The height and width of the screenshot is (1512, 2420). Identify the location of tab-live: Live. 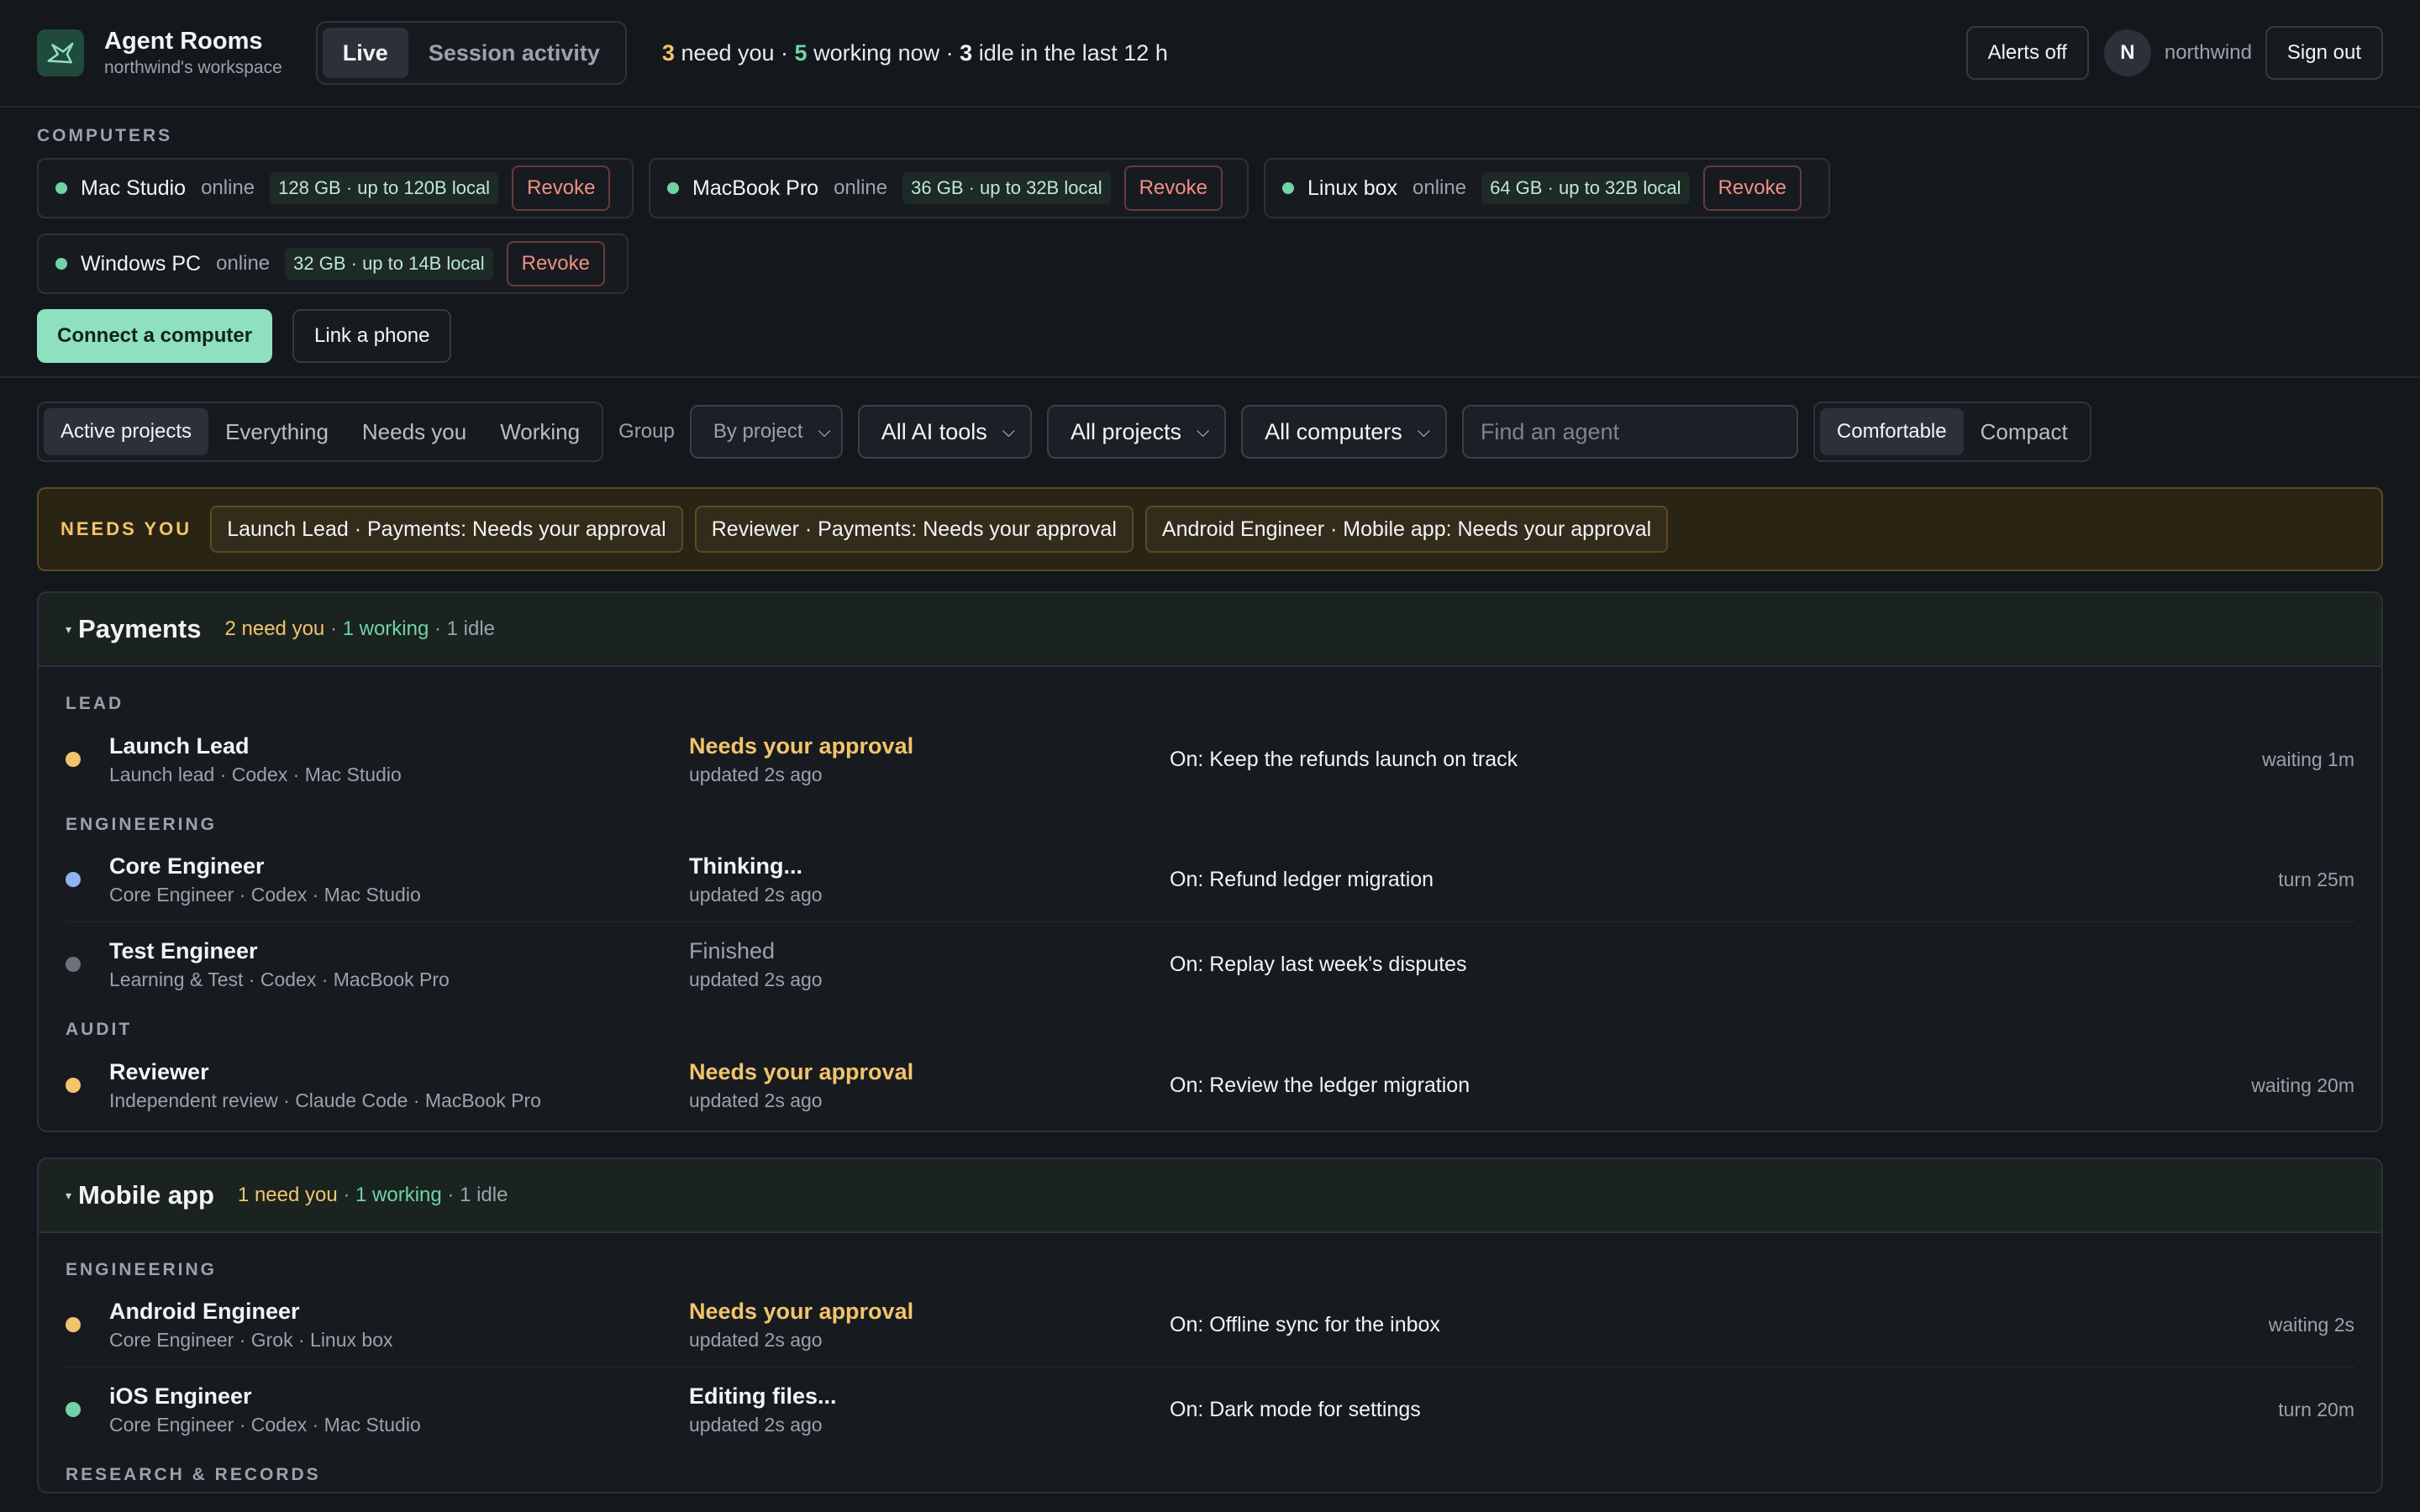
(365, 53).